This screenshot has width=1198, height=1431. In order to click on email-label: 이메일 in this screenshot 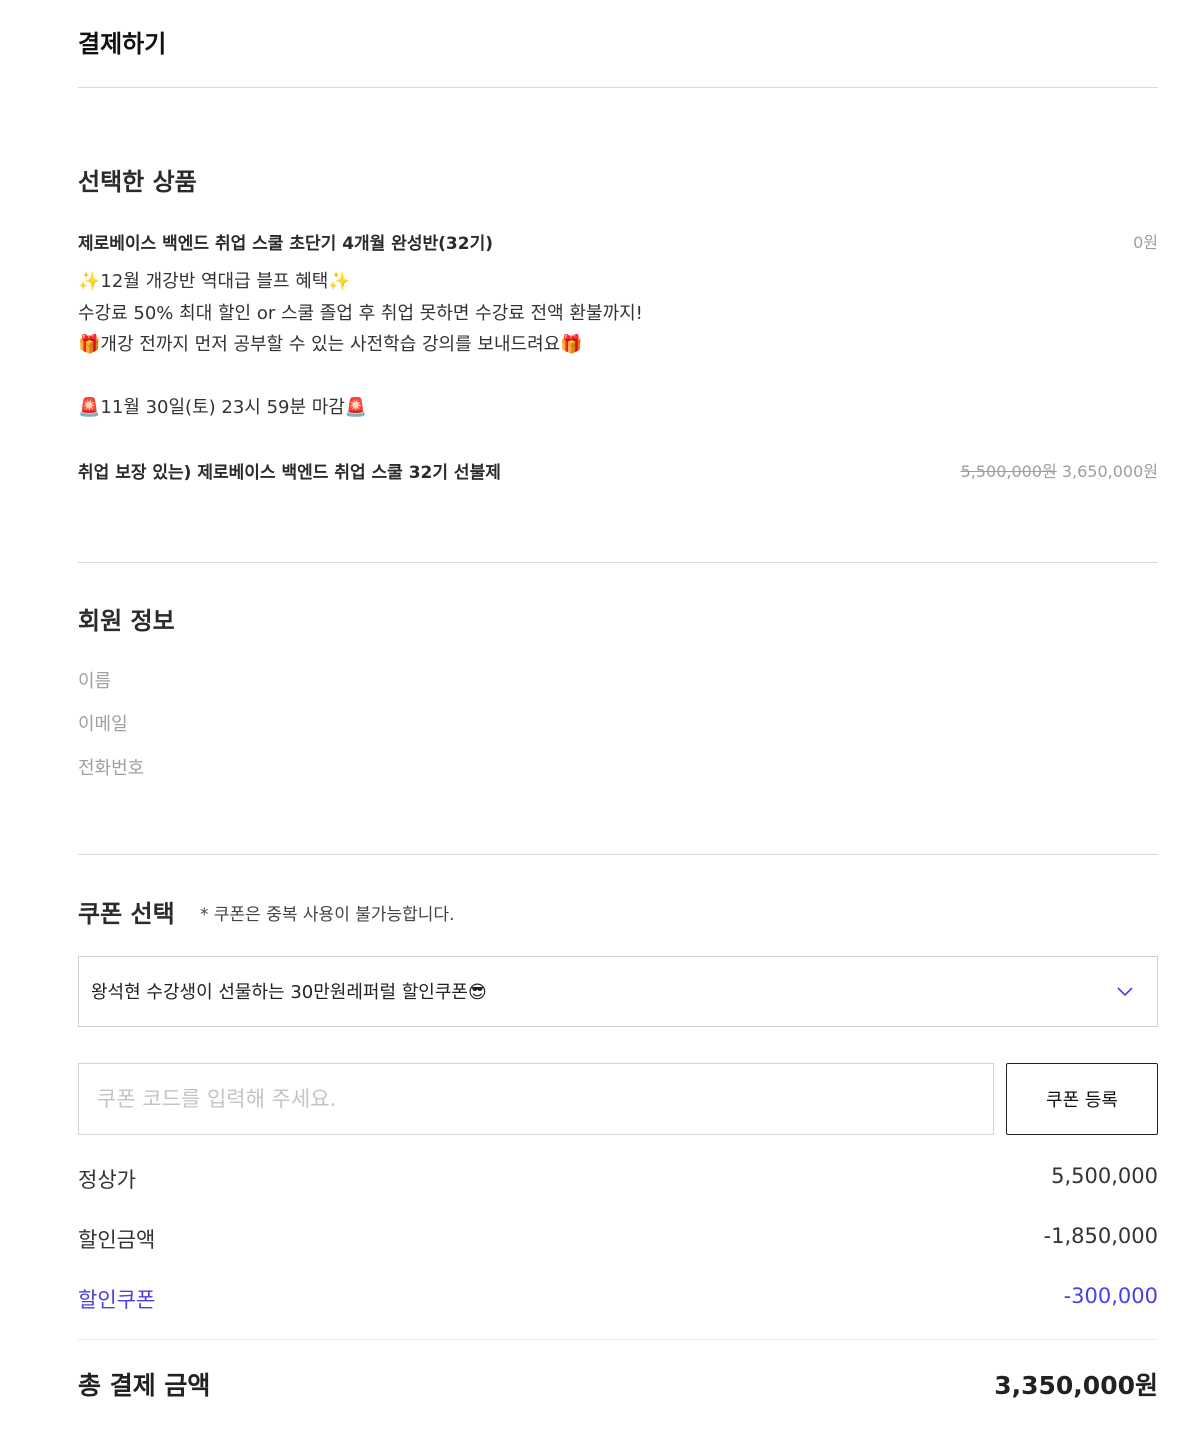, I will do `click(103, 724)`.